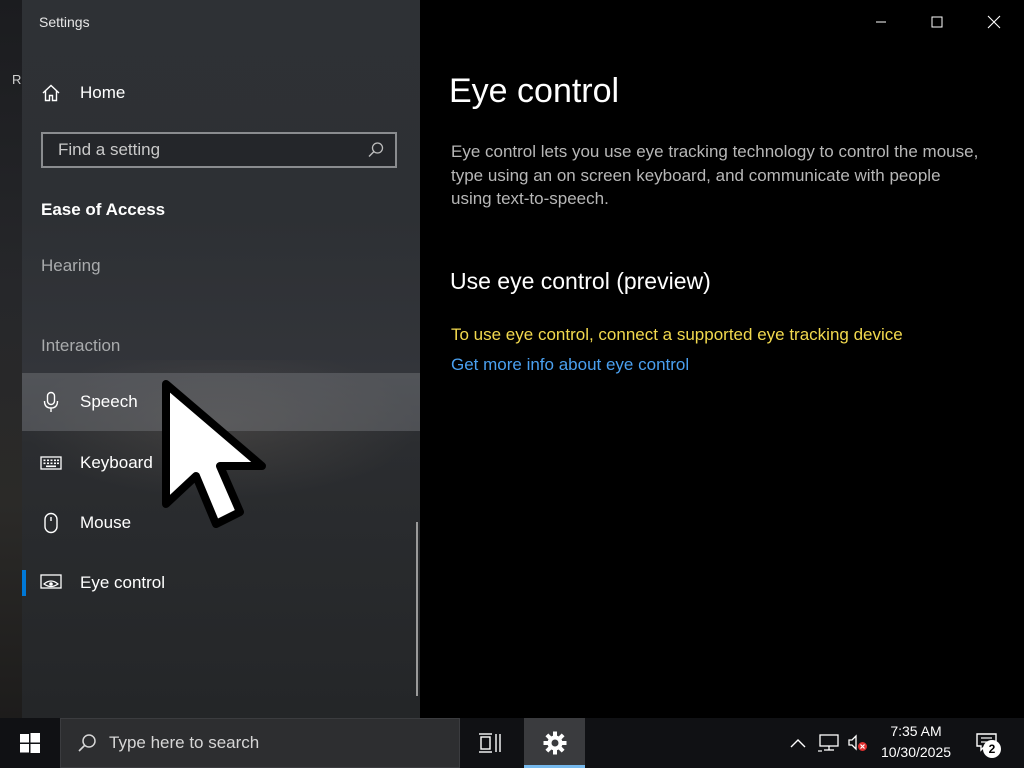  I want to click on windows-logo-icon, so click(30, 743).